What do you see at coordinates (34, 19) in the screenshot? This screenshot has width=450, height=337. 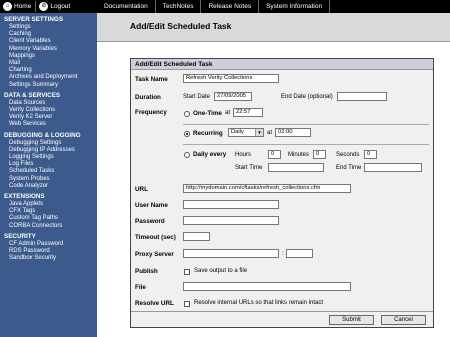 I see `sidebar-section-server-settings: SERVER SETTINGS` at bounding box center [34, 19].